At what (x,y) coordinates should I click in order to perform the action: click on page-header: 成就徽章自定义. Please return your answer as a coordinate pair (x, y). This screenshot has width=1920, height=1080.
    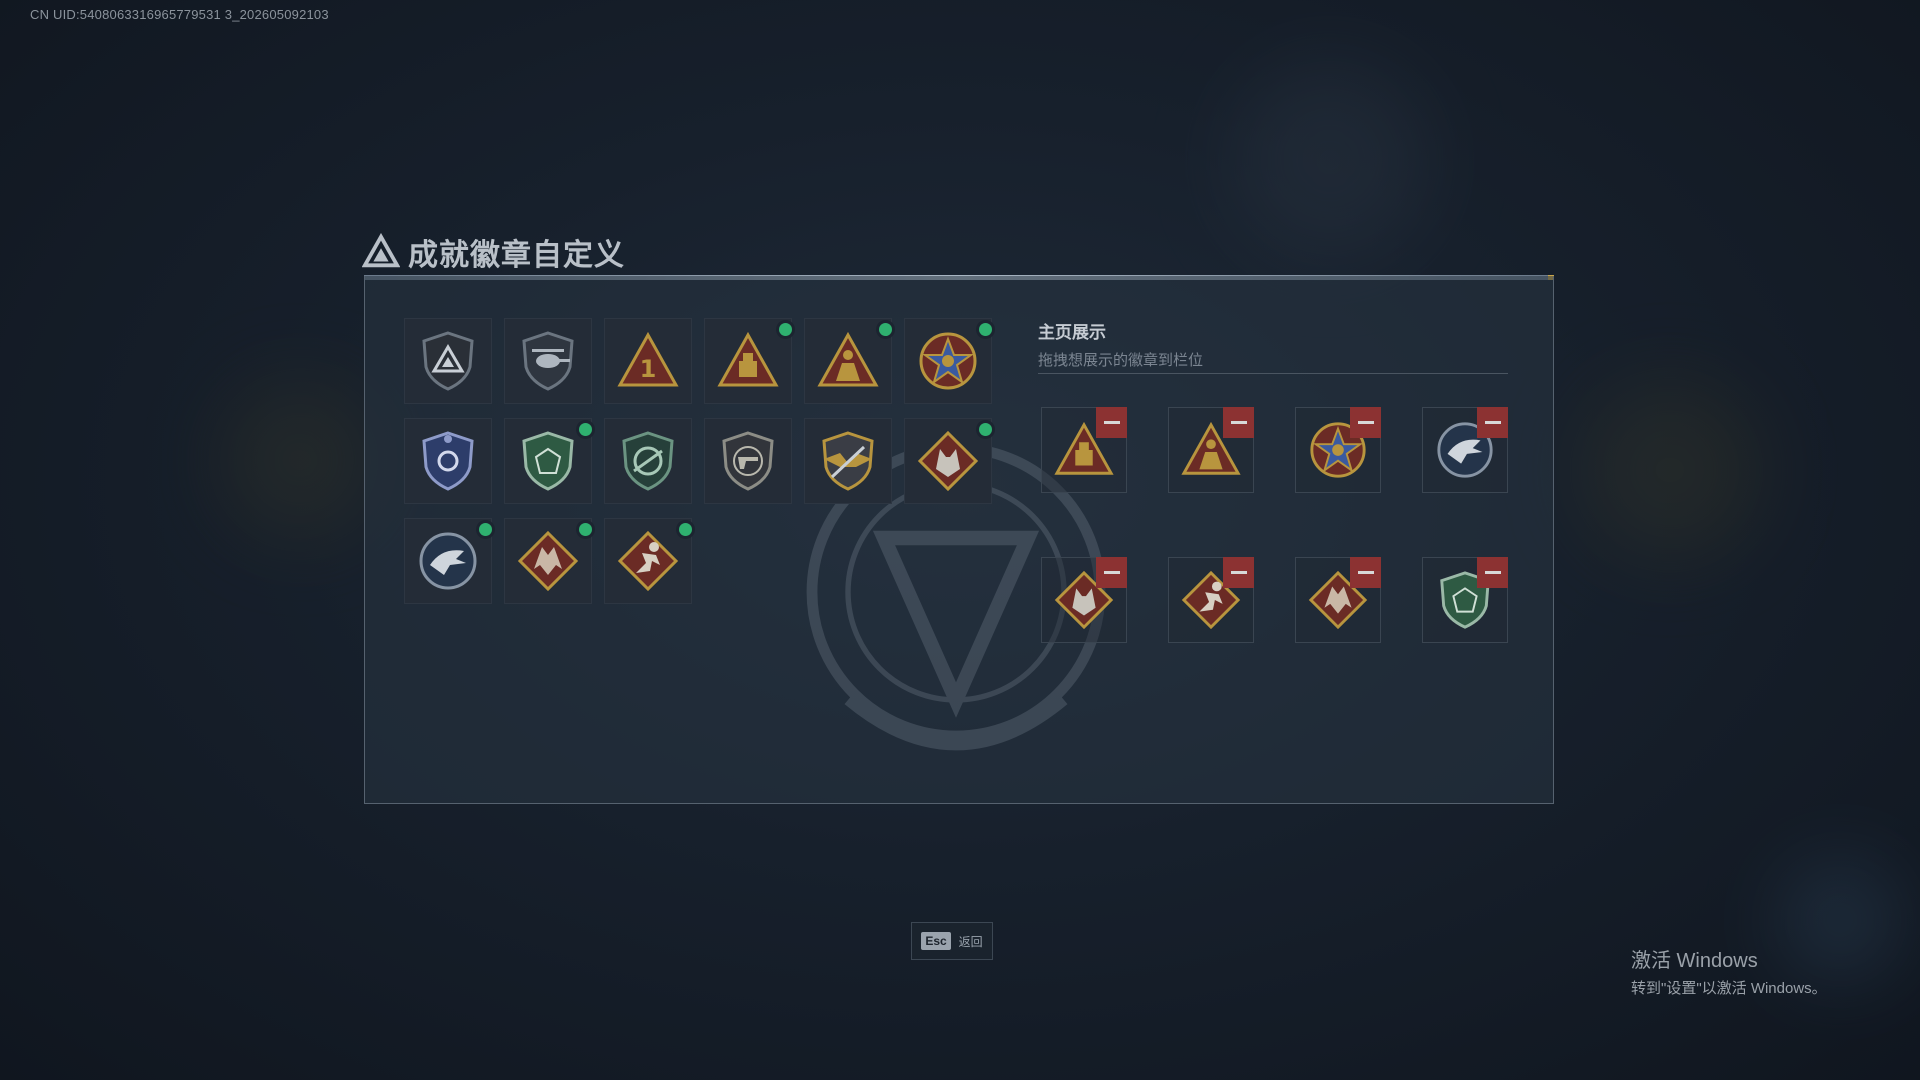
    Looking at the image, I should click on (493, 252).